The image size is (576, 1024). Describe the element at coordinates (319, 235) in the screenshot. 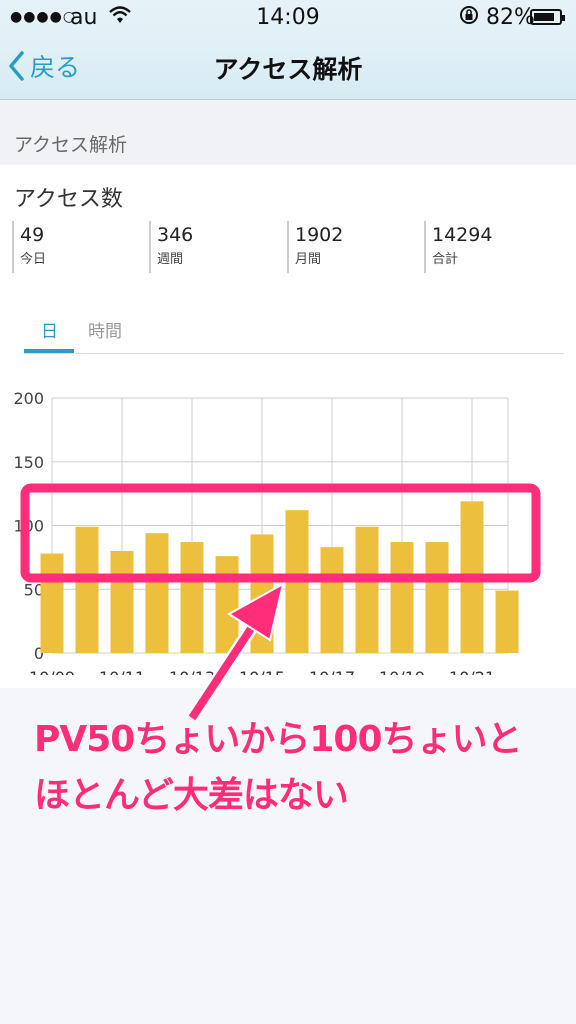

I see `stat-value: 1902` at that location.